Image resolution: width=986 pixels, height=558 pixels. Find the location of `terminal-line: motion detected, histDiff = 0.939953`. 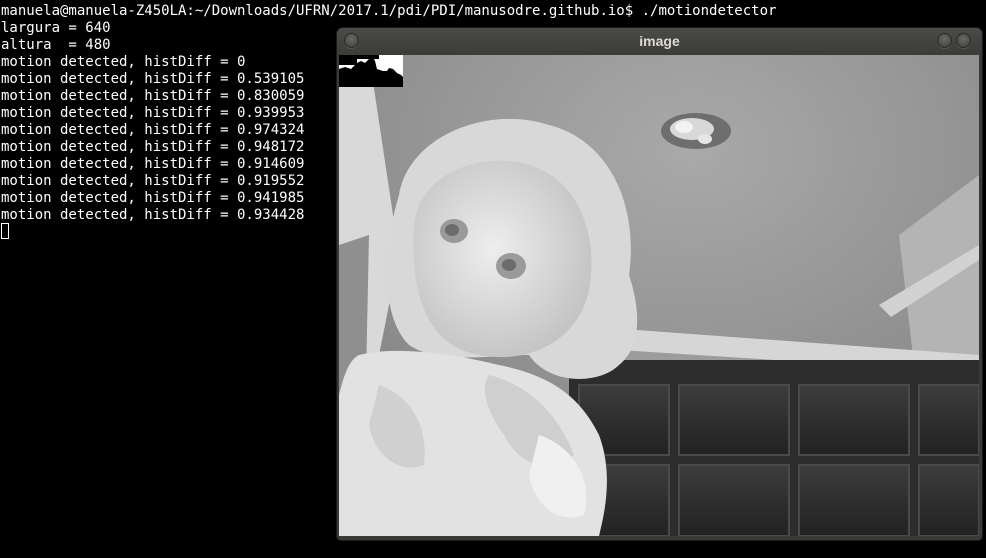

terminal-line: motion detected, histDiff = 0.939953 is located at coordinates (153, 113).